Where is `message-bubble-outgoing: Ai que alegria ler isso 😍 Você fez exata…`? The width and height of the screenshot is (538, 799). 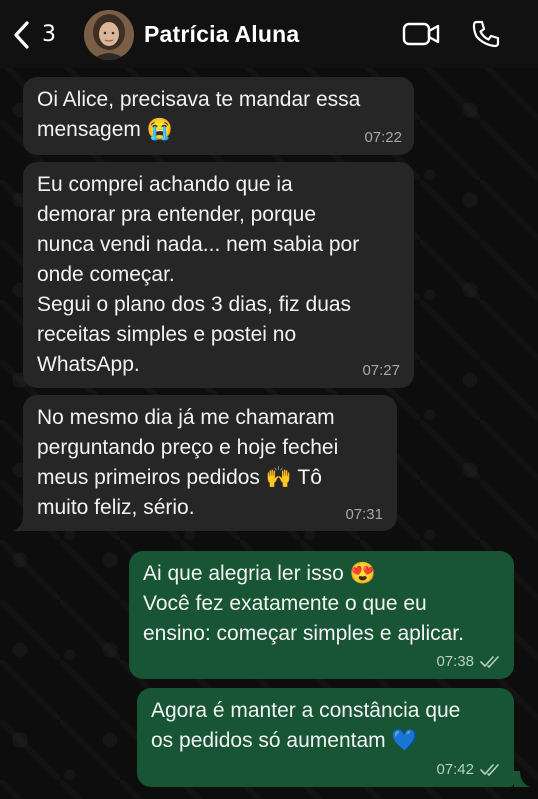 message-bubble-outgoing: Ai que alegria ler isso 😍 Você fez exata… is located at coordinates (321, 615).